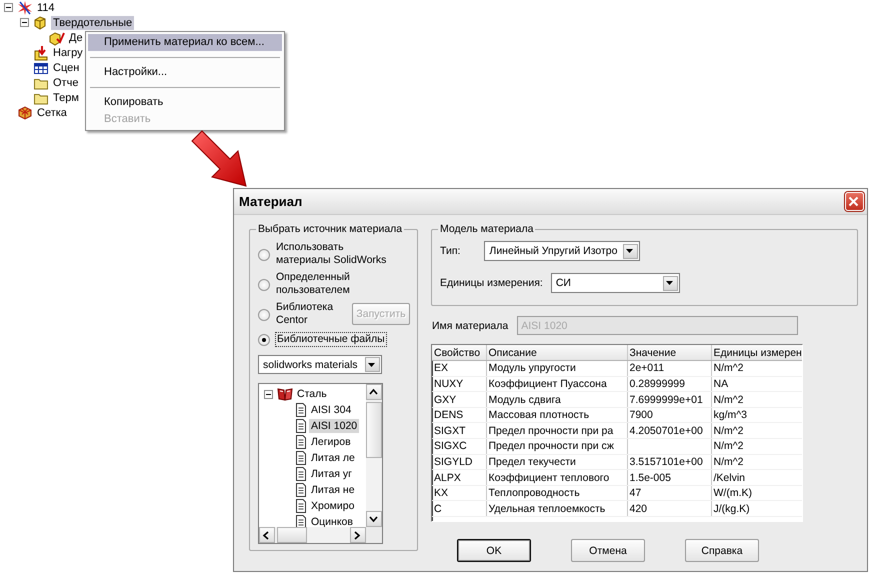 The image size is (871, 575). What do you see at coordinates (311, 314) in the screenshot?
I see `option-label: Библиотека Centor` at bounding box center [311, 314].